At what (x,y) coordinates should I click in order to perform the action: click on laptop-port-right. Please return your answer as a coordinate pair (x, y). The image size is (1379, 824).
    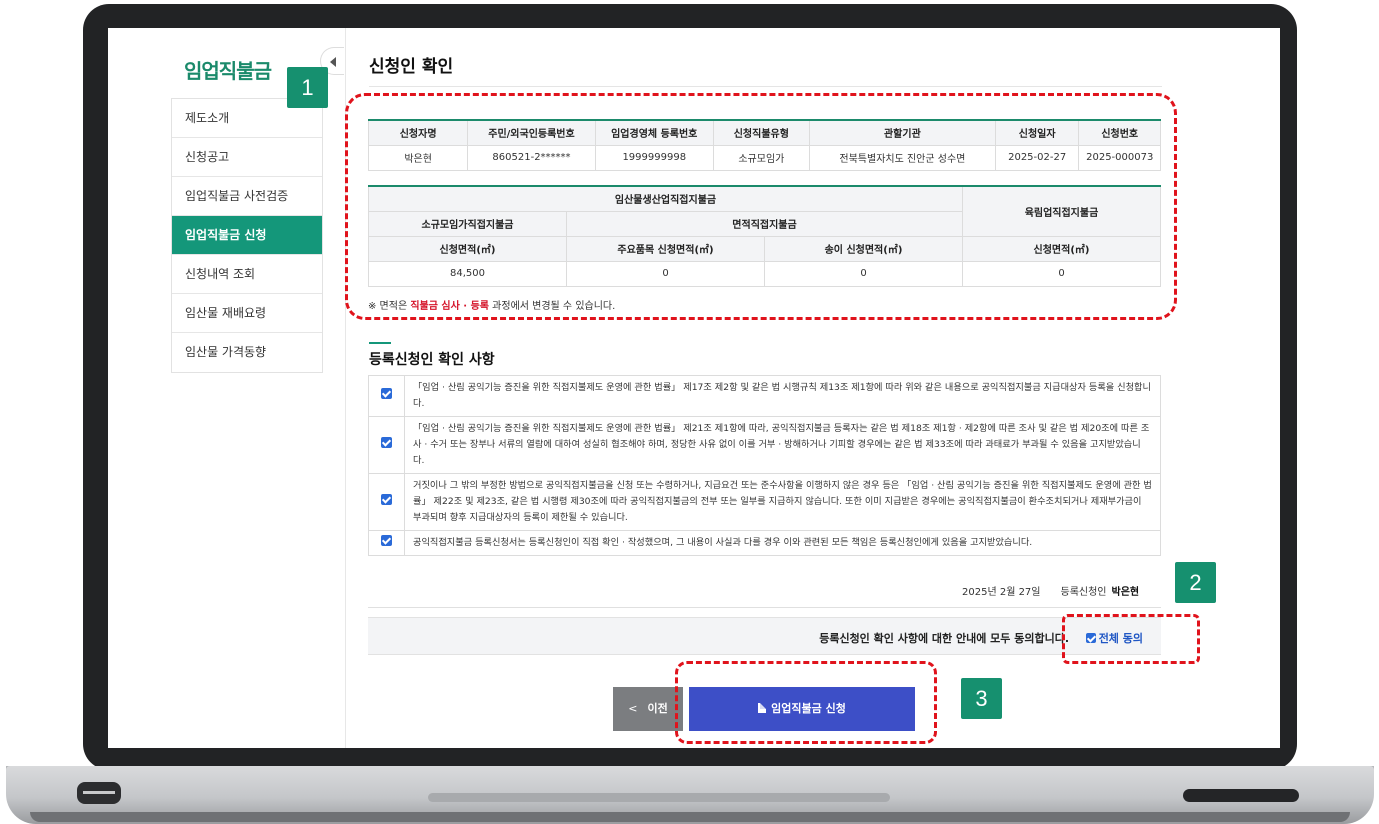
    Looking at the image, I should click on (1241, 795).